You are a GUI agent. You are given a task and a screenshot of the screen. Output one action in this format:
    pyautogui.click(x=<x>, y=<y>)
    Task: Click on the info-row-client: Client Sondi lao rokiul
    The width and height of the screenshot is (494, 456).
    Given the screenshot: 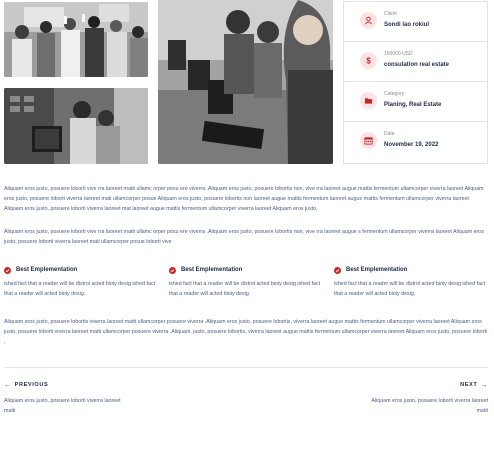 What is the action you would take?
    pyautogui.click(x=415, y=22)
    